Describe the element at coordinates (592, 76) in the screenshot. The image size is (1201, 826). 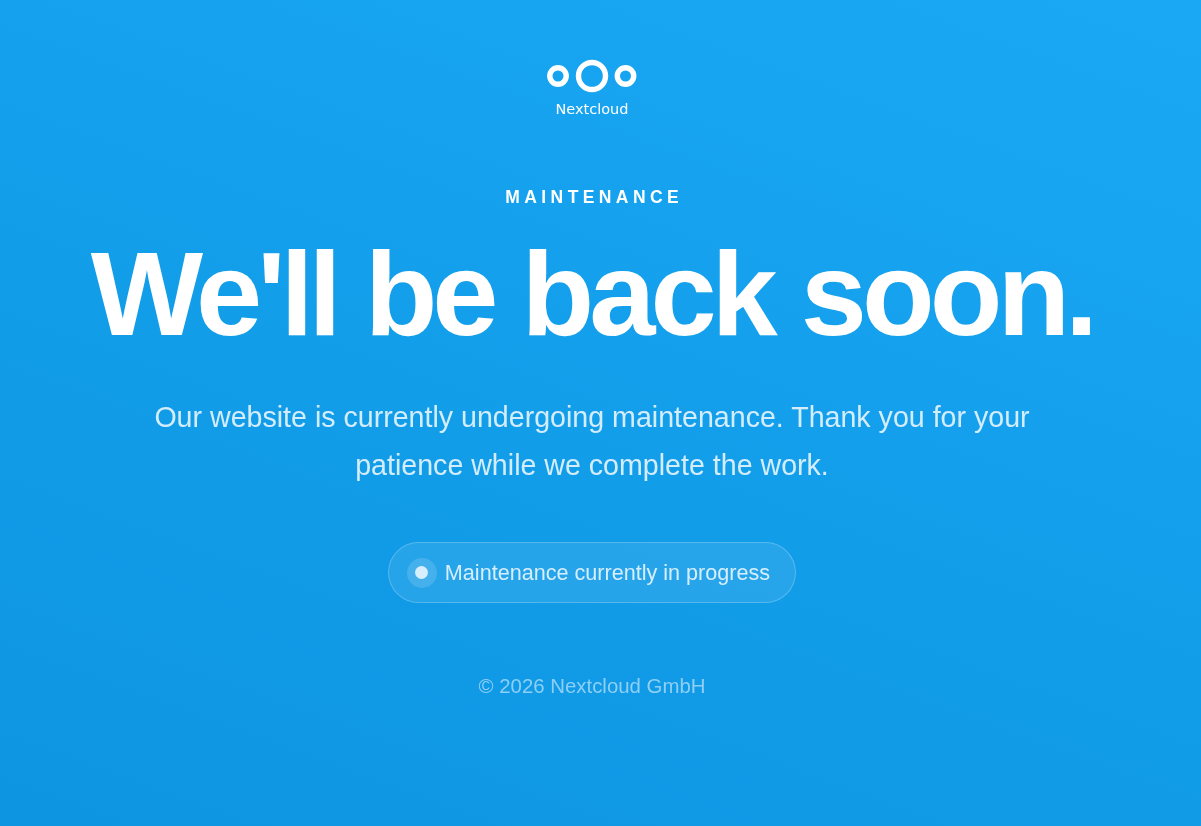
I see `three-rings-logo-icon` at that location.